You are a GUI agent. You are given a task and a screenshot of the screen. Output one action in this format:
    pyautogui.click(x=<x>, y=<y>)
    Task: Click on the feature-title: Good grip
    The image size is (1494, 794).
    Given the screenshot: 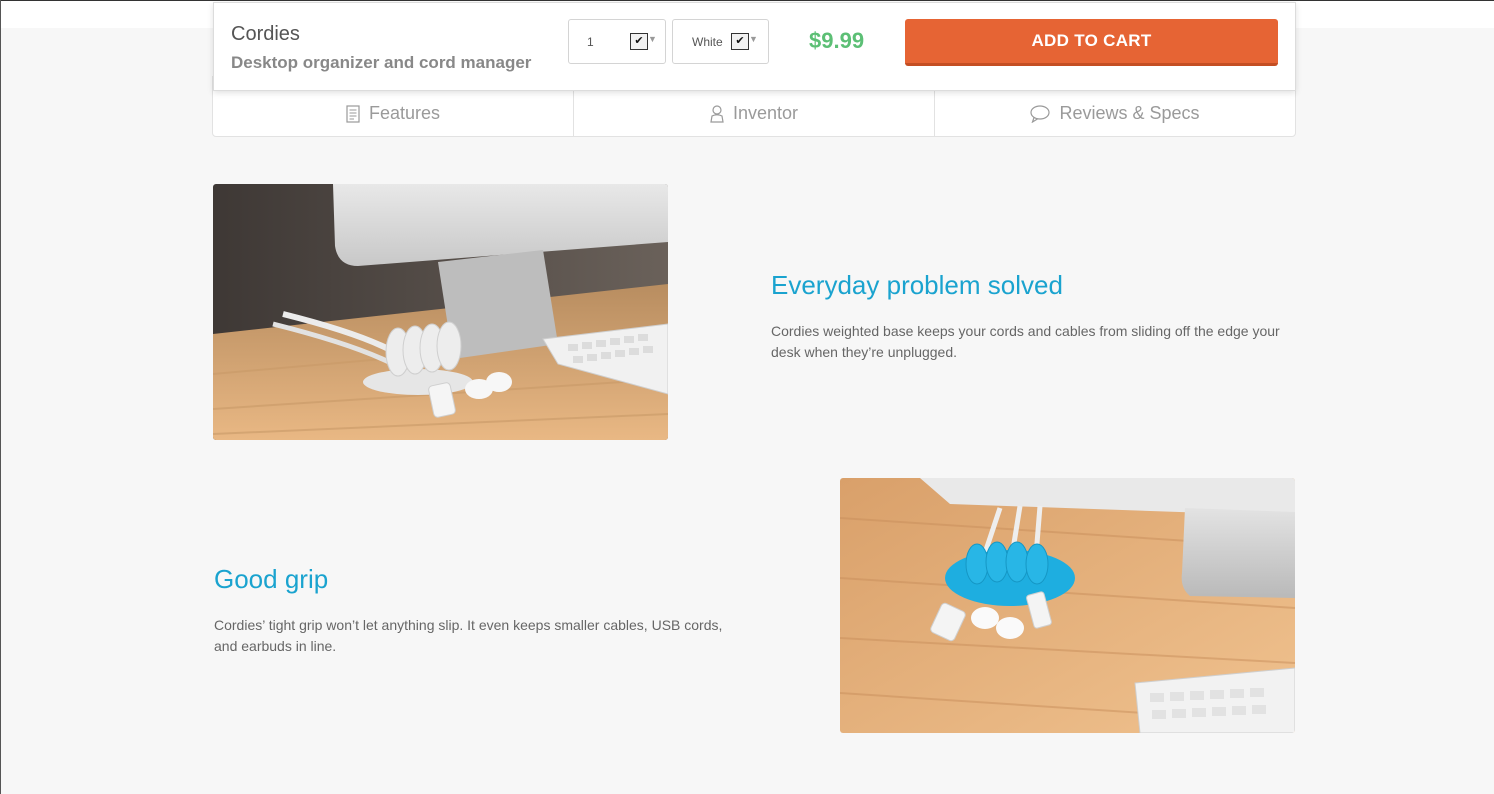 What is the action you would take?
    pyautogui.click(x=271, y=579)
    